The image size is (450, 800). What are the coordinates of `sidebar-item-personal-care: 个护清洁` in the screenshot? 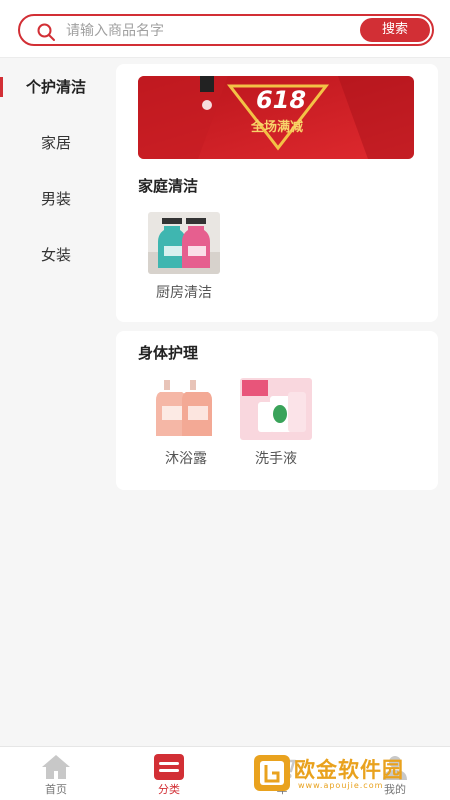 It's located at (56, 87).